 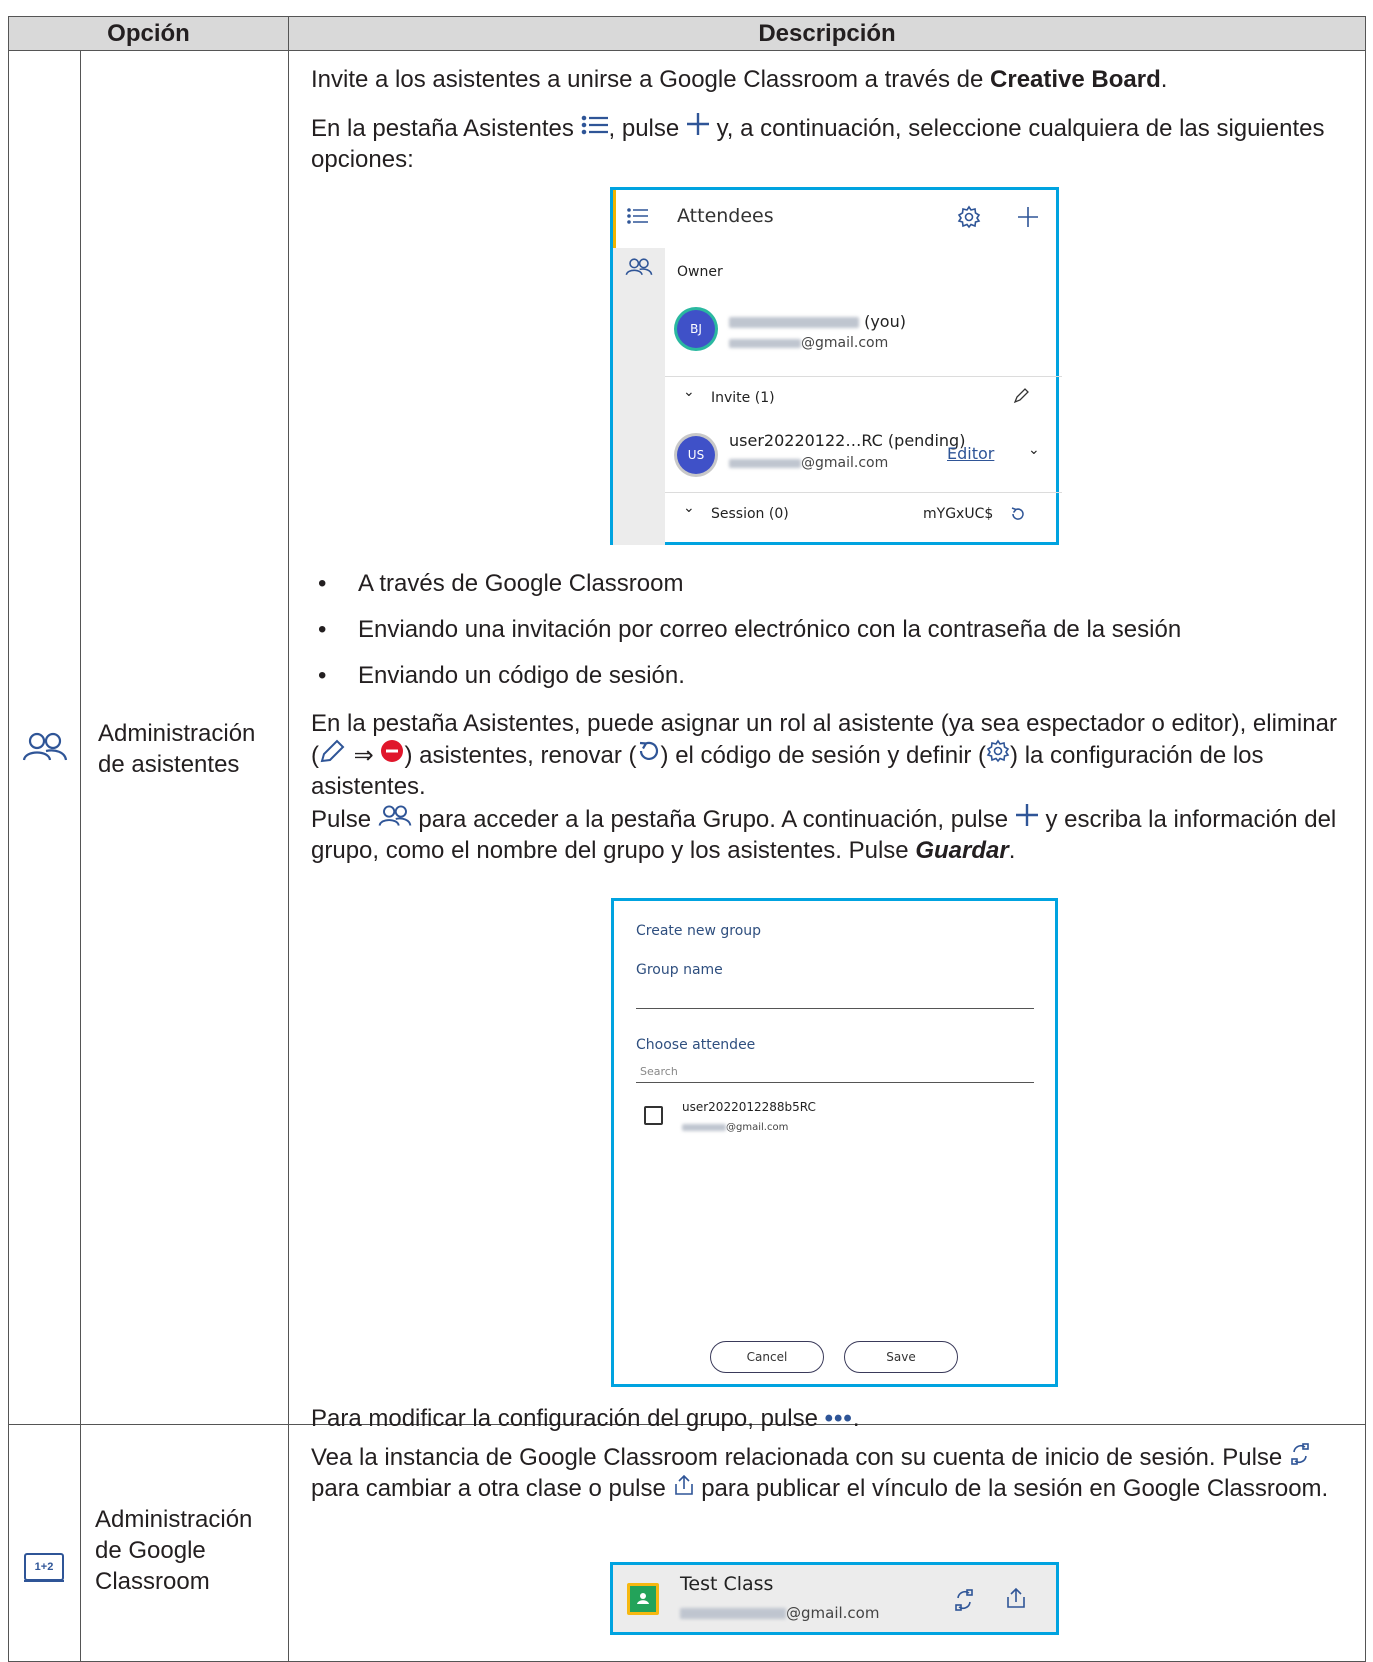 I want to click on group-name-label: Group name, so click(x=679, y=970).